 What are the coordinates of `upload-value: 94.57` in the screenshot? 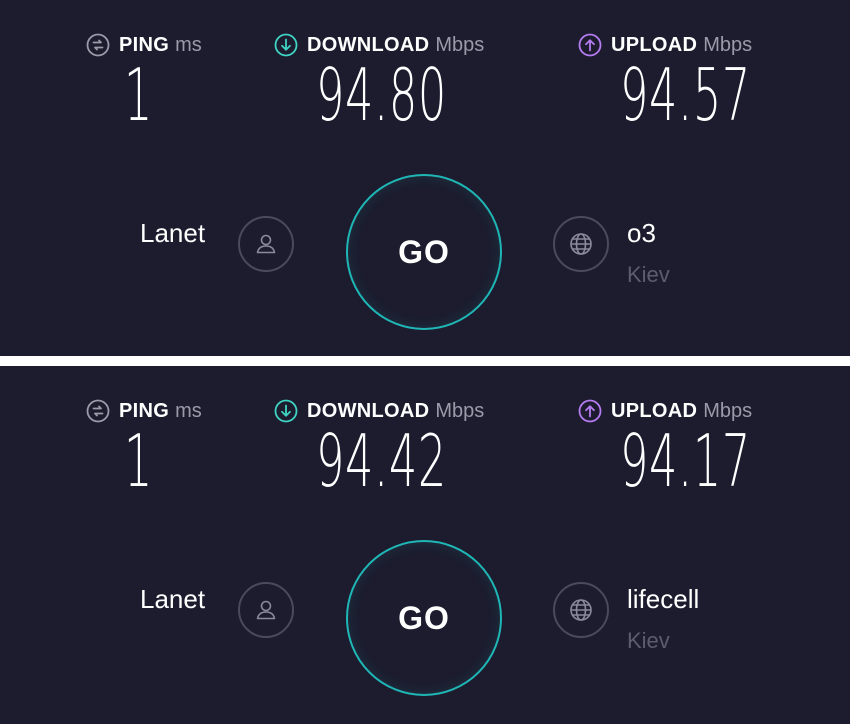 It's located at (685, 95).